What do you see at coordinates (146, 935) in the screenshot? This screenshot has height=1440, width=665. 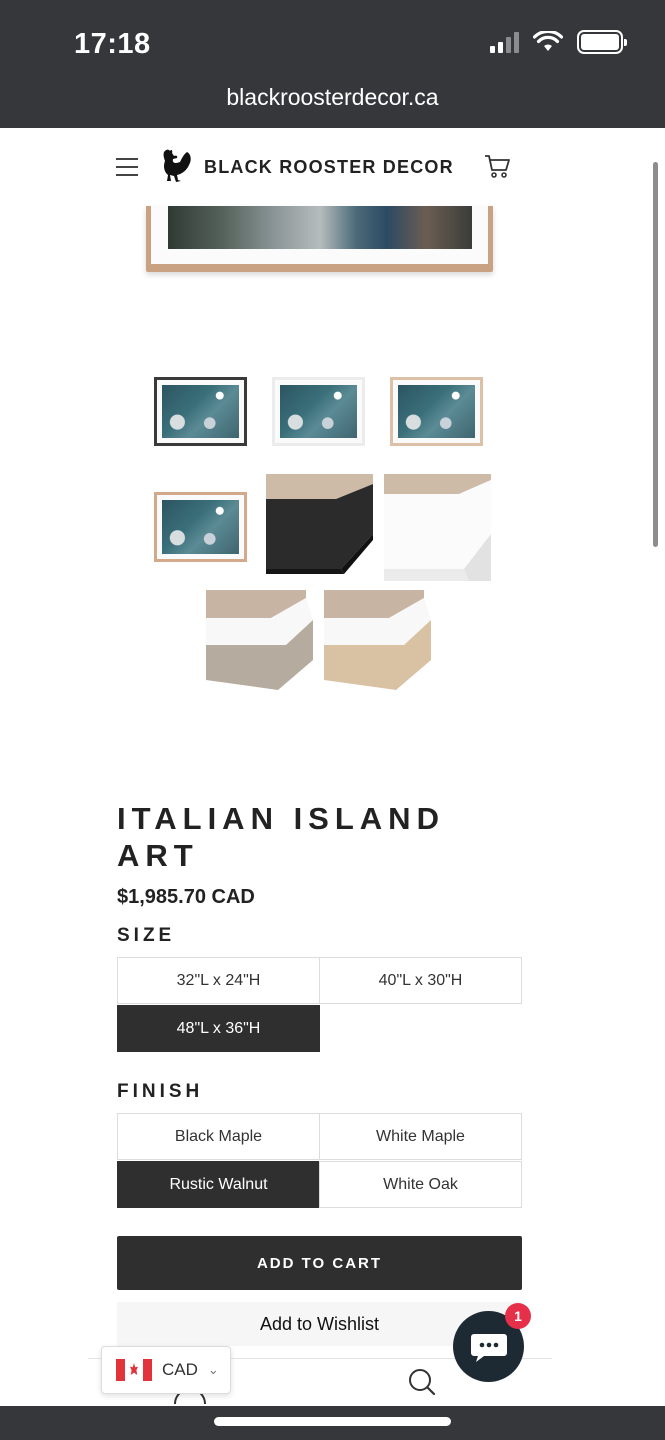 I see `size-label: SIZE` at bounding box center [146, 935].